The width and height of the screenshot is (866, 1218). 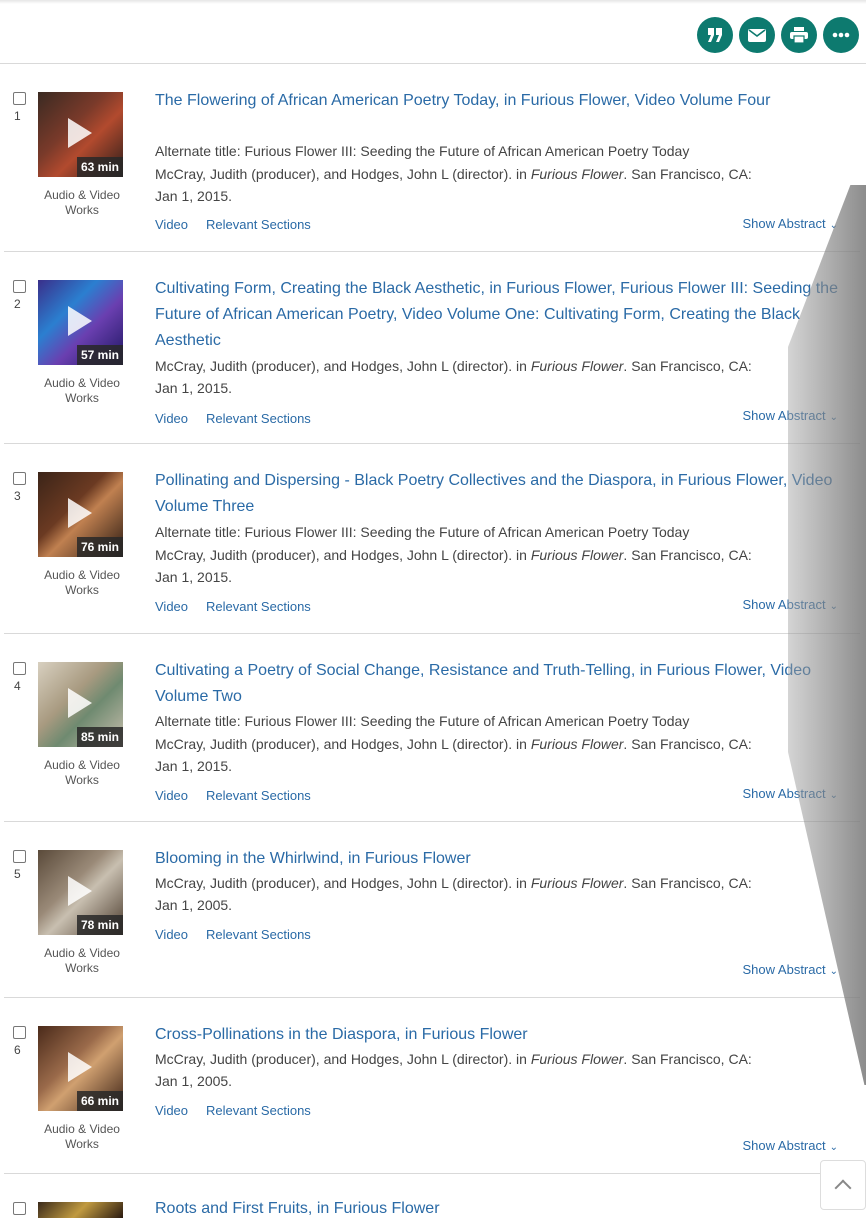 I want to click on results-toolbar, so click(x=433, y=32).